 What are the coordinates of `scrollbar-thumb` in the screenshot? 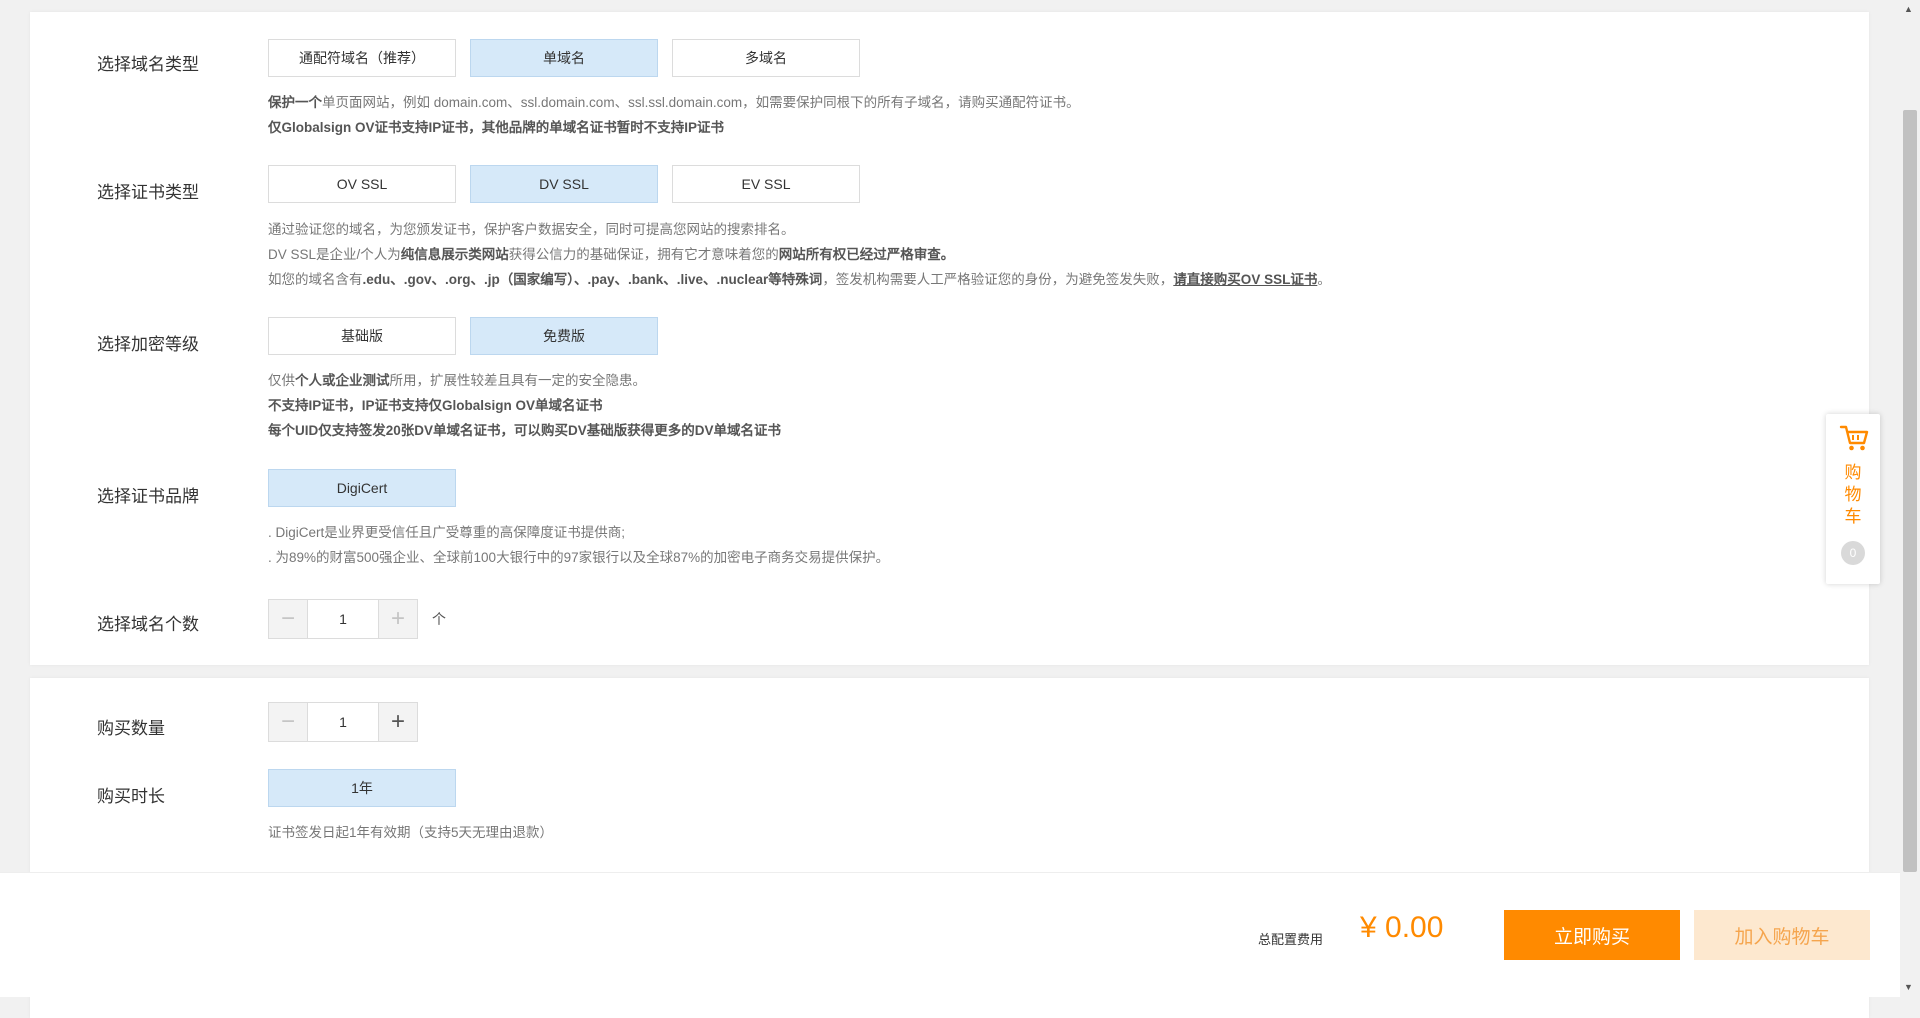 It's located at (1910, 491).